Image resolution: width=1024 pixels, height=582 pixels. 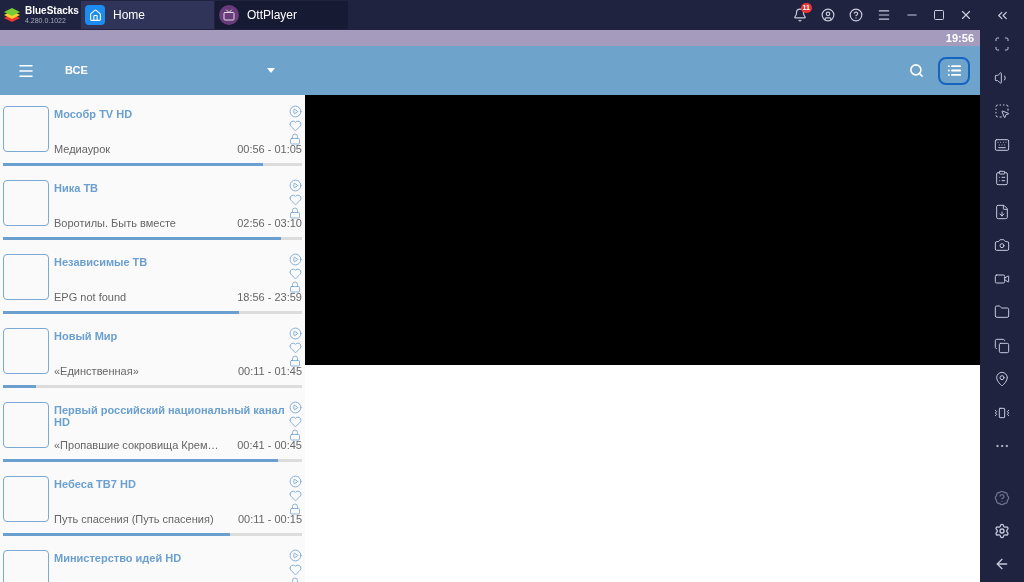 I want to click on channel-name: Независимые ТВ, so click(x=171, y=274).